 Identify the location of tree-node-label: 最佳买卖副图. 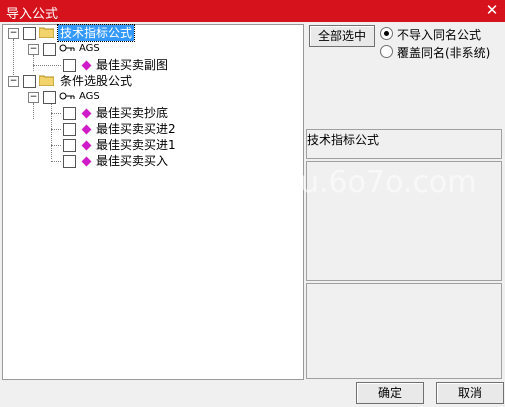
(132, 65).